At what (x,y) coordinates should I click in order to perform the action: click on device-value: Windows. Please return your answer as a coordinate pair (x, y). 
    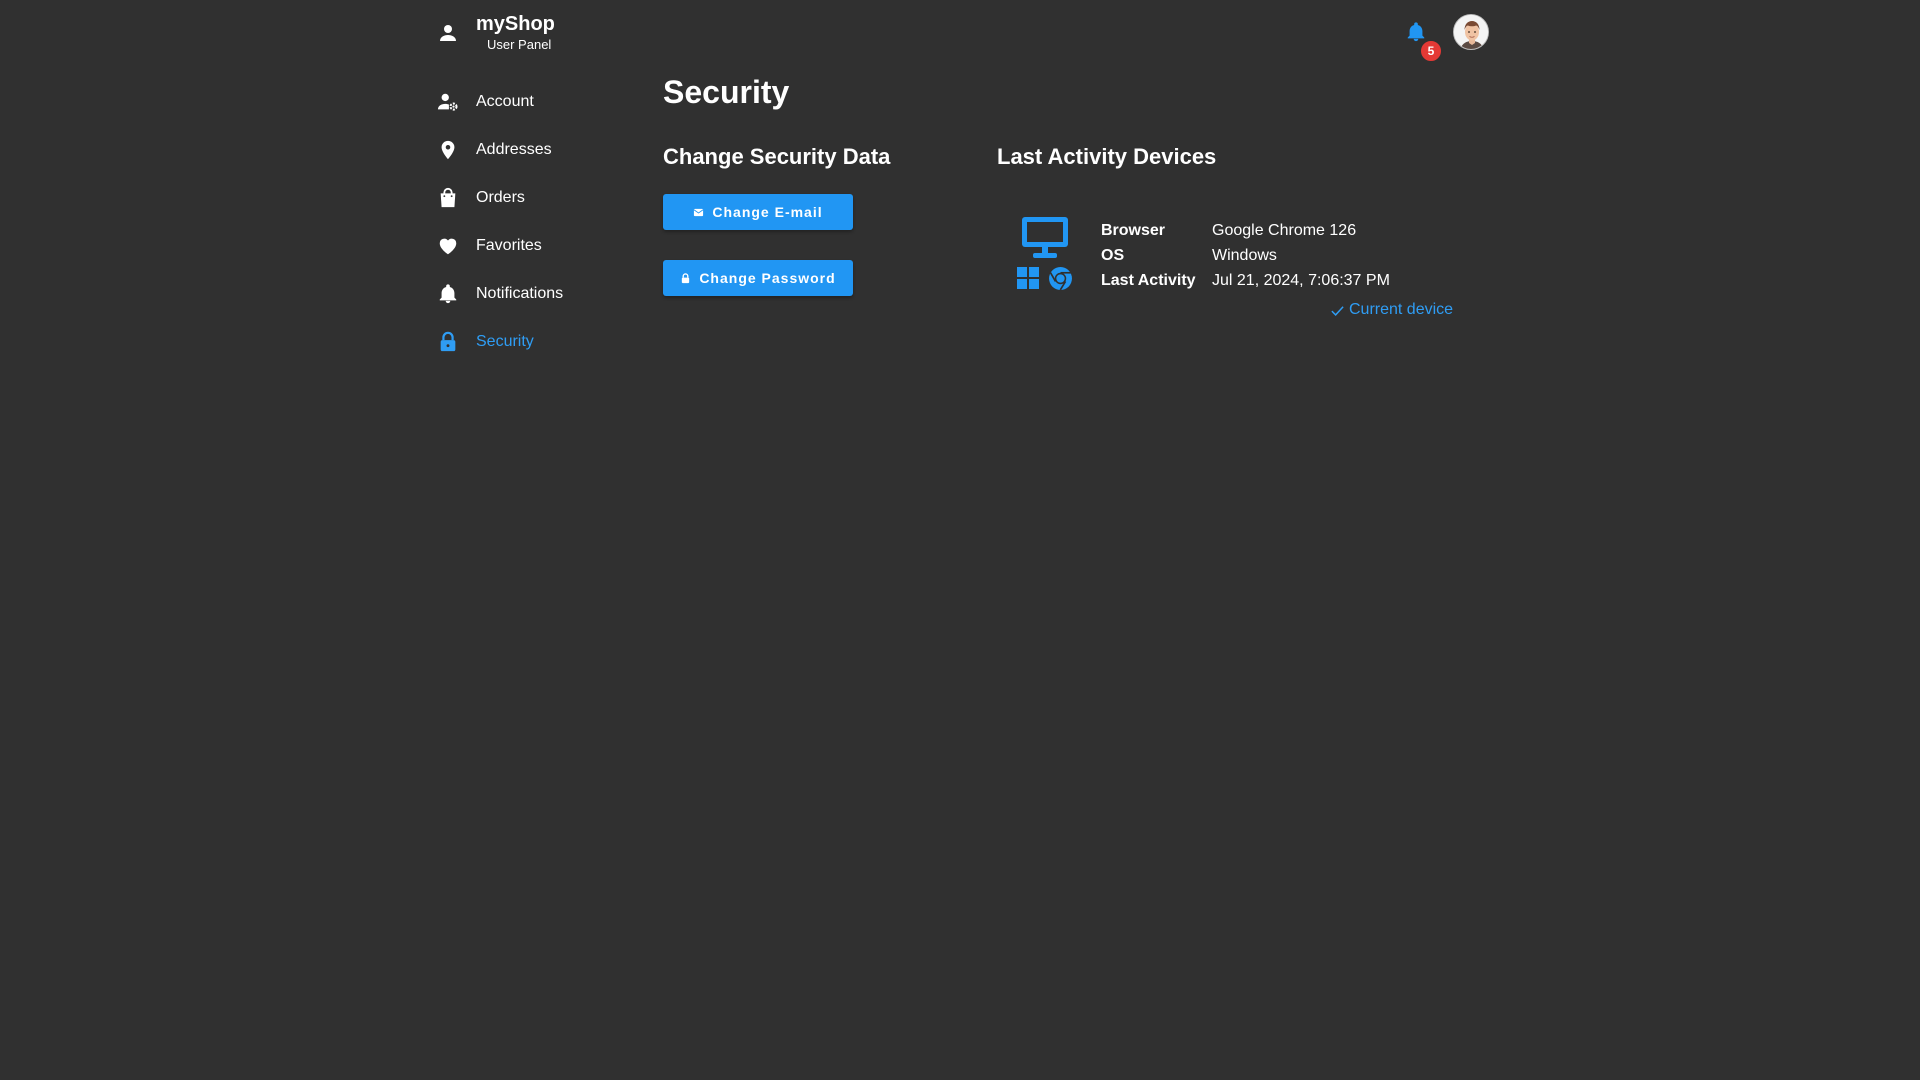
    Looking at the image, I should click on (1244, 255).